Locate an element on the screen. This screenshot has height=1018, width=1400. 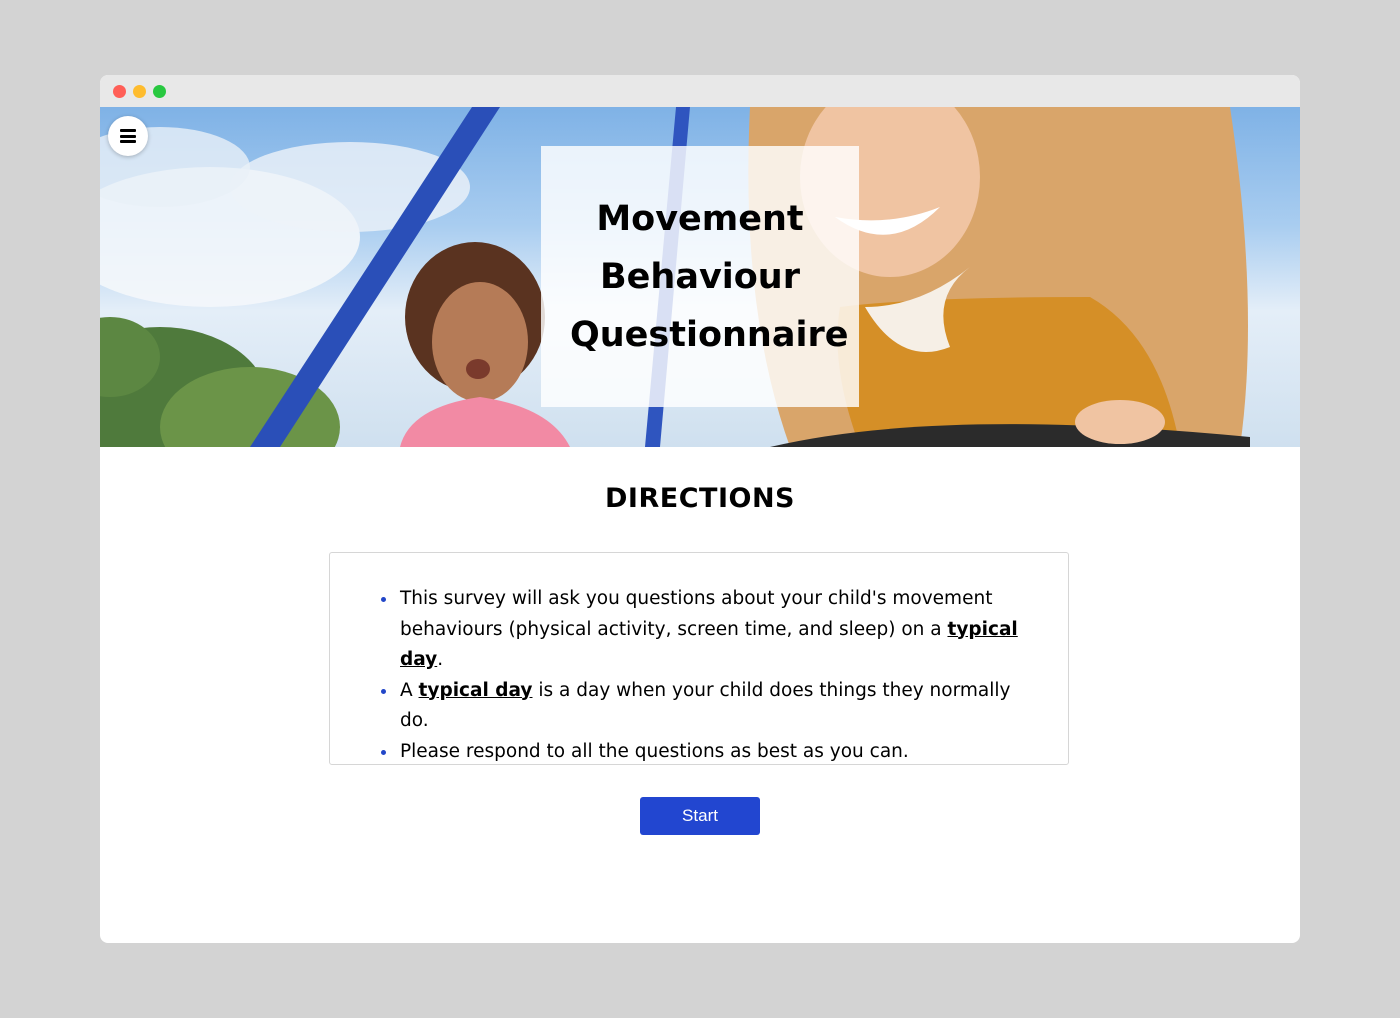
hamburger-menu-icon is located at coordinates (128, 136).